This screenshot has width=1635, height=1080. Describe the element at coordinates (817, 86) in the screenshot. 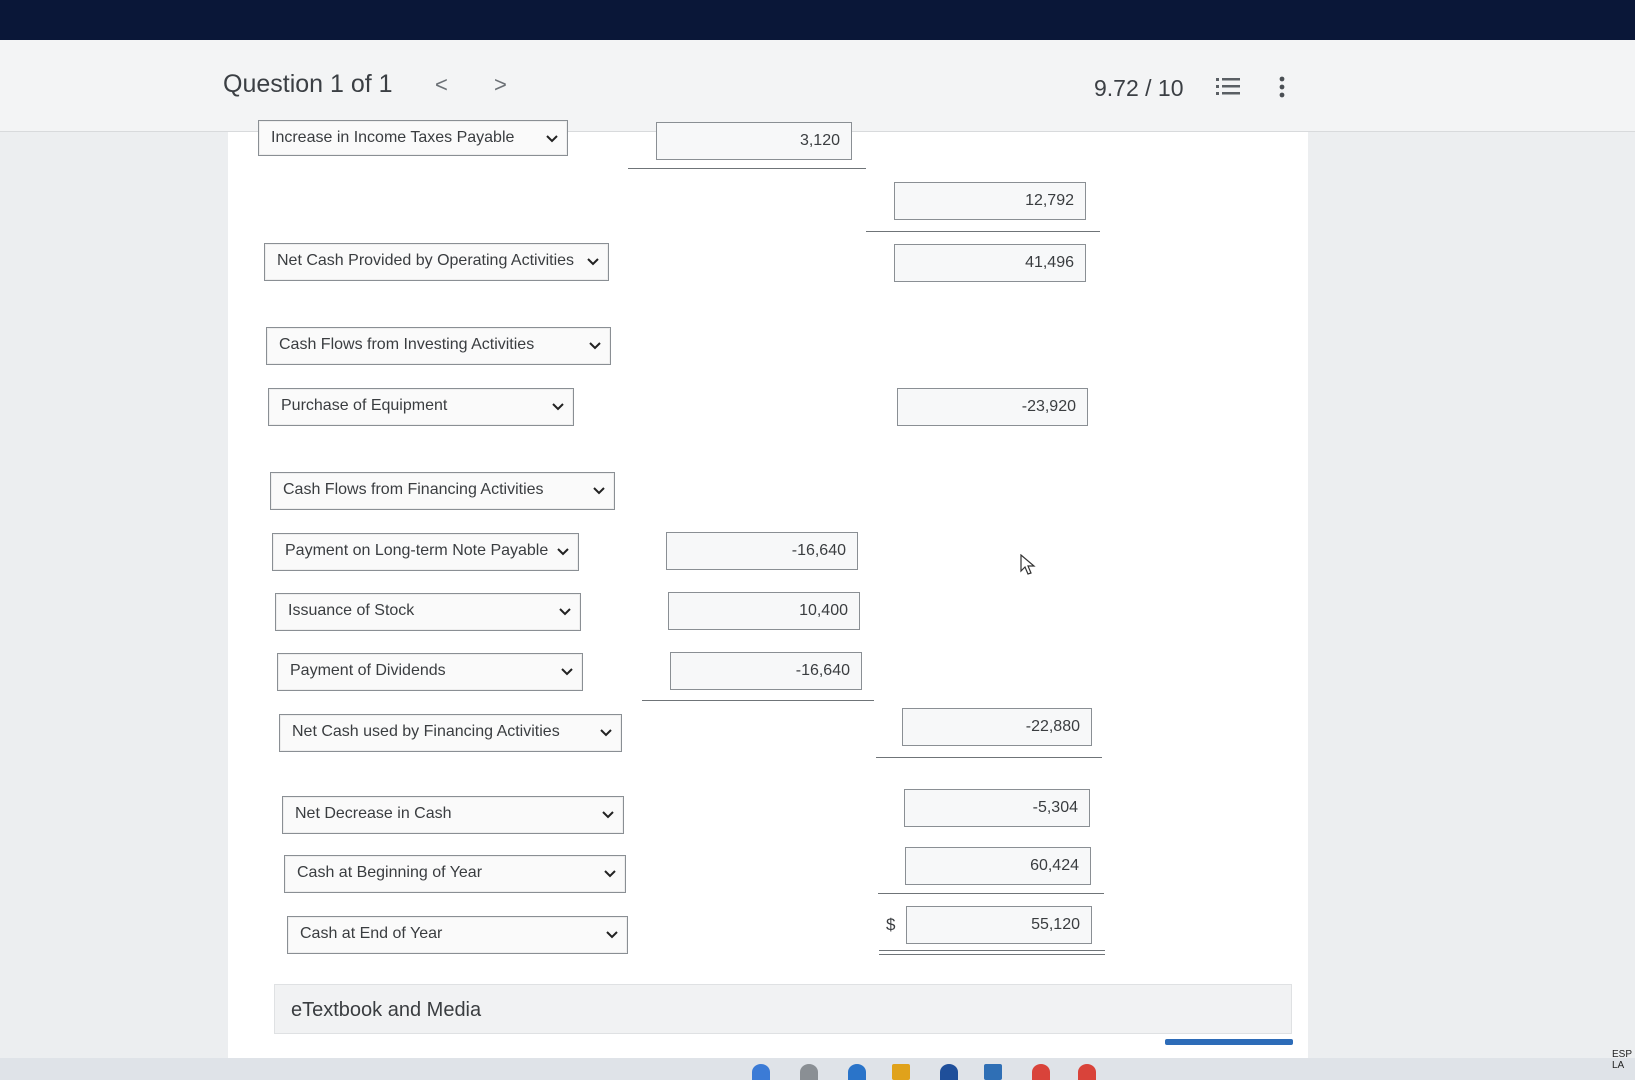

I see `question-header: Question 1 of 1 < > 9.72 / 10` at that location.